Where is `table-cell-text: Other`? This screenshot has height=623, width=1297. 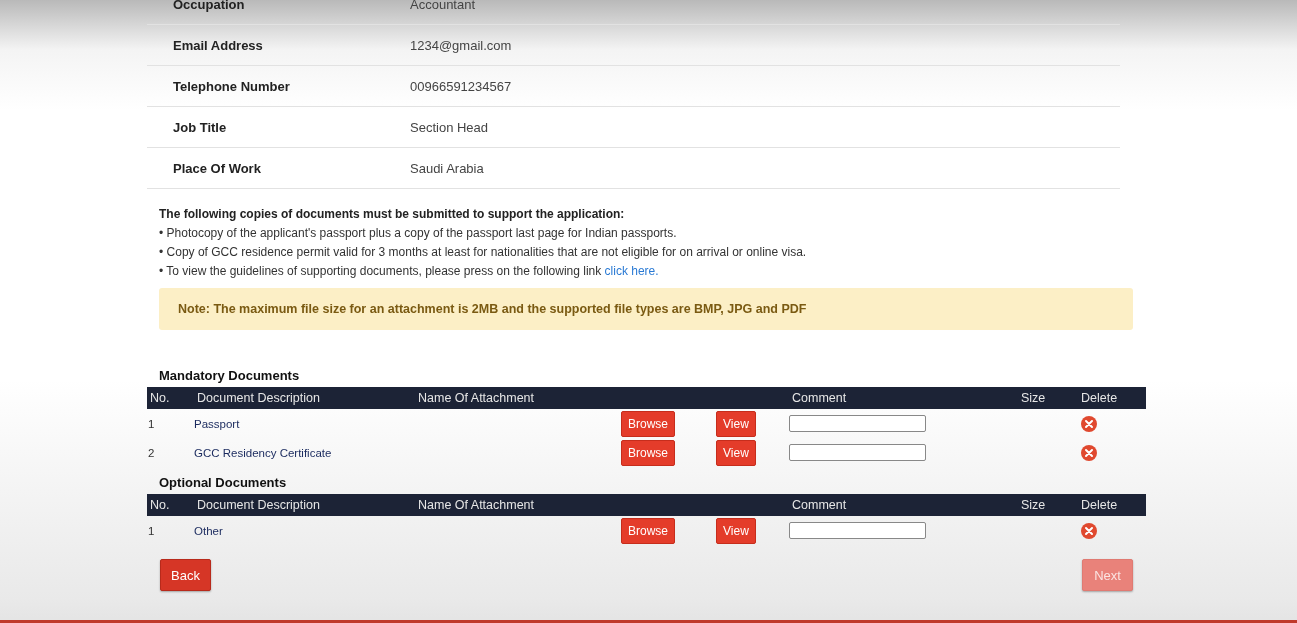 table-cell-text: Other is located at coordinates (209, 530).